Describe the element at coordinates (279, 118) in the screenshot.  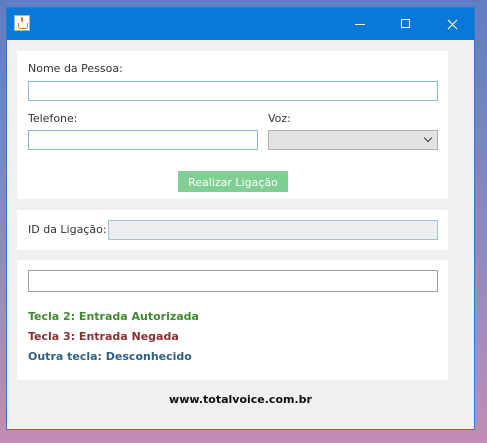
I see `voz-label: Voz:` at that location.